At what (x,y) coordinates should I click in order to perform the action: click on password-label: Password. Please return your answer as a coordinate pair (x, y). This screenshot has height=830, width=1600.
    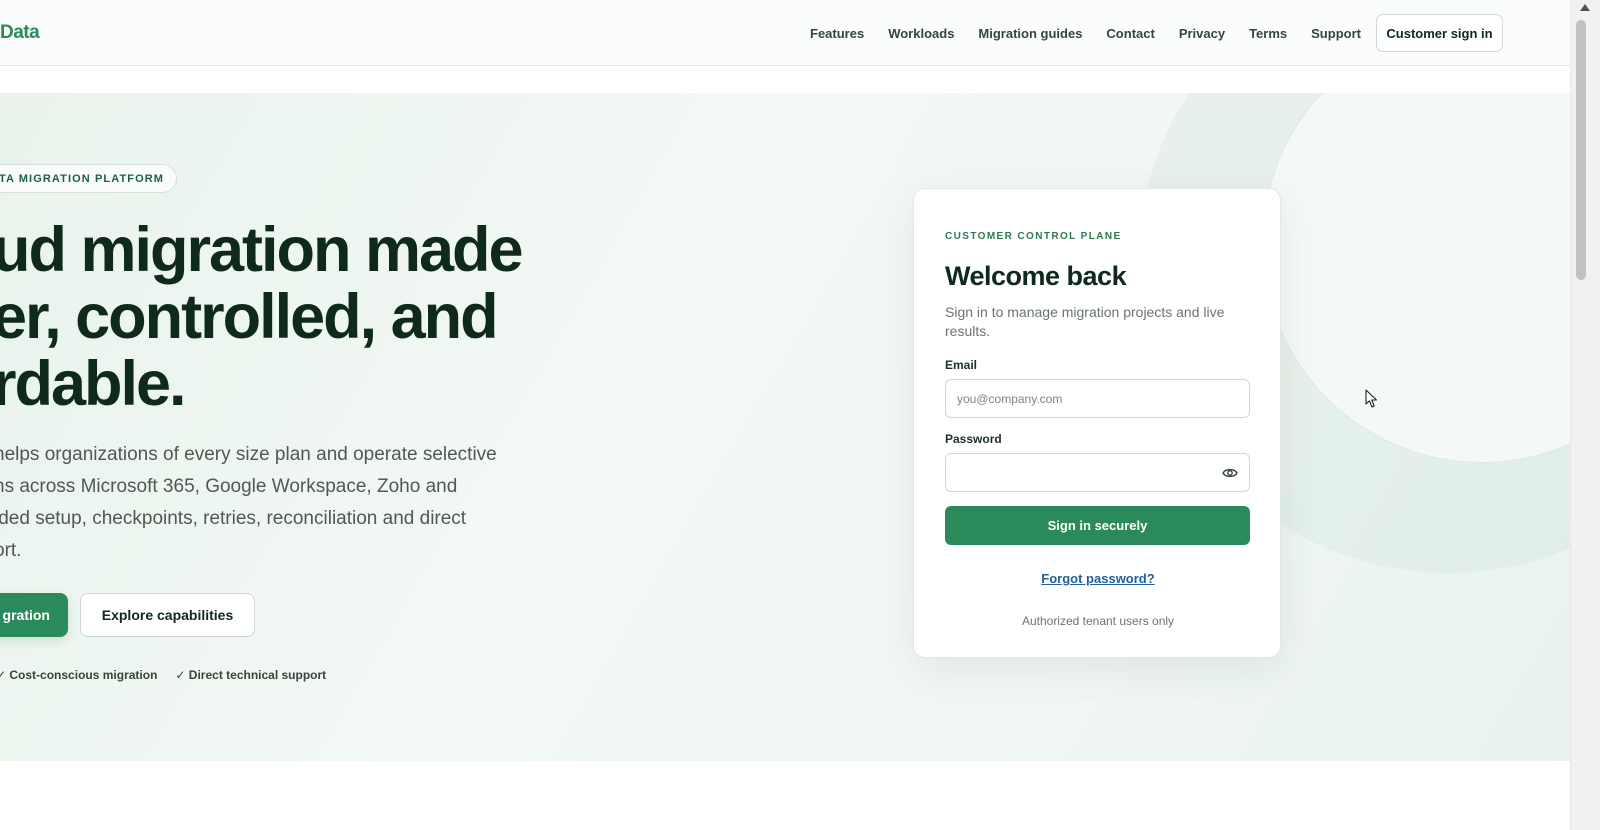
    Looking at the image, I should click on (973, 439).